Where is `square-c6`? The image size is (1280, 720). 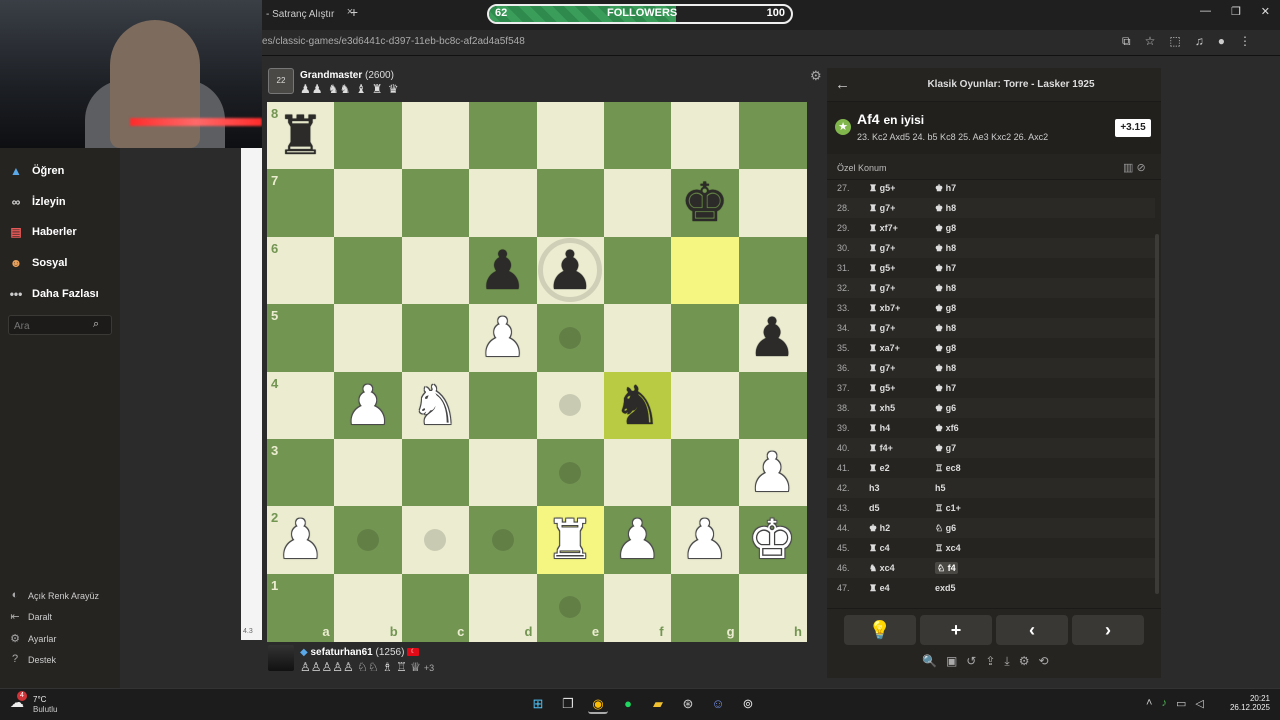
square-c6 is located at coordinates (435, 270).